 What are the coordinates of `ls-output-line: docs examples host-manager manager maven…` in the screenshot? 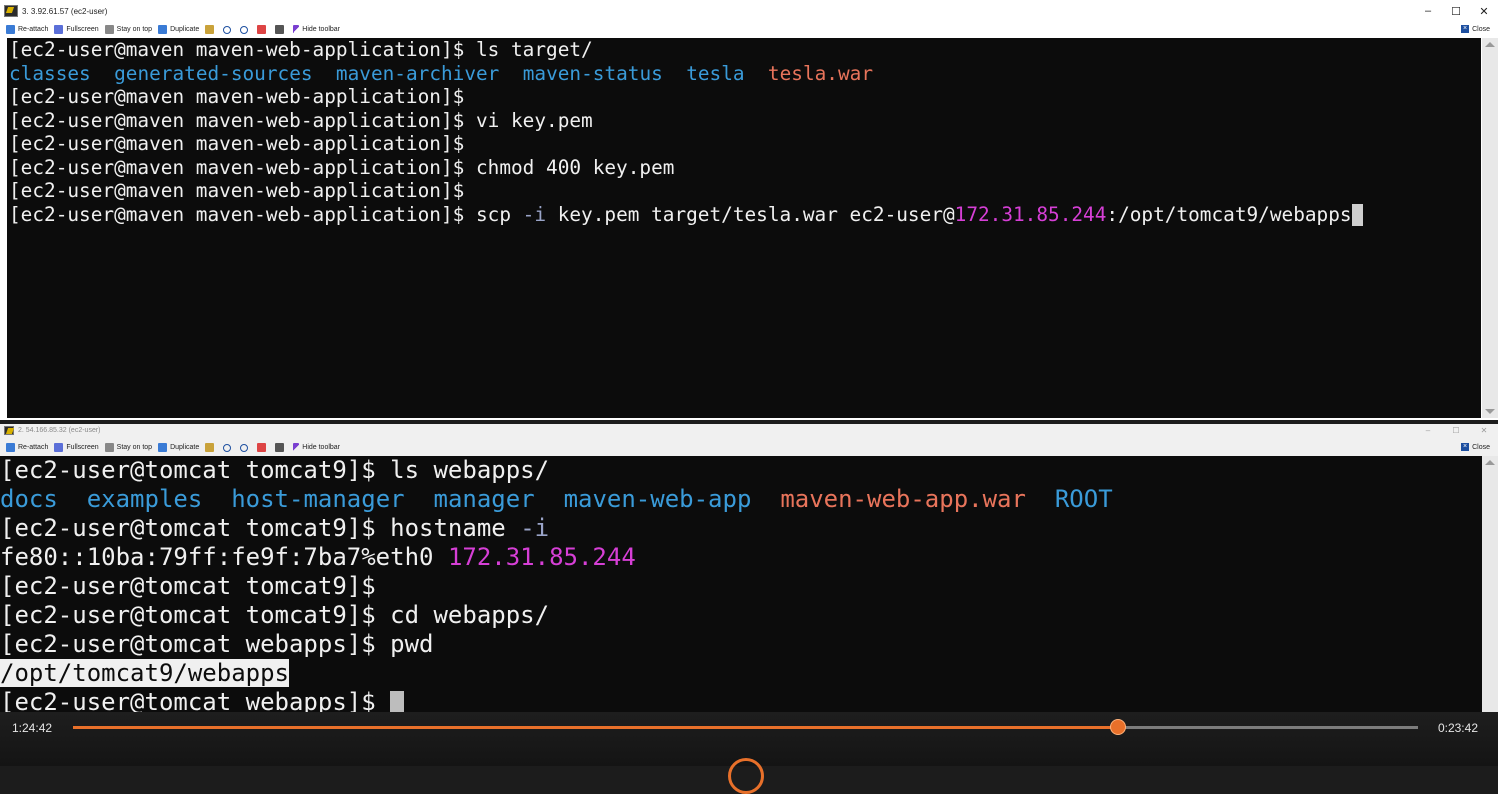 It's located at (741, 499).